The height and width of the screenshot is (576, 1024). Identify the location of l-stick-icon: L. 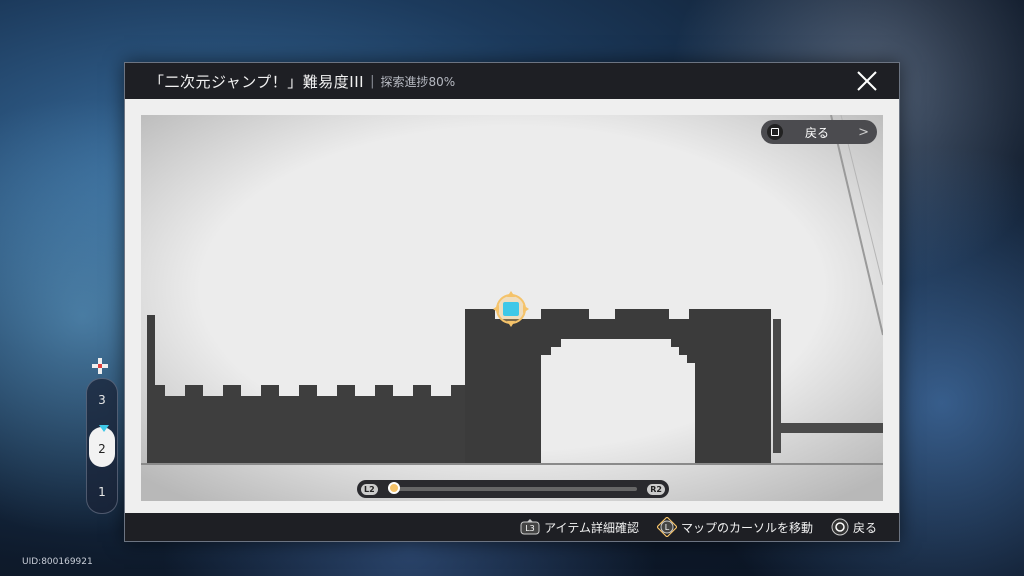
(666, 527).